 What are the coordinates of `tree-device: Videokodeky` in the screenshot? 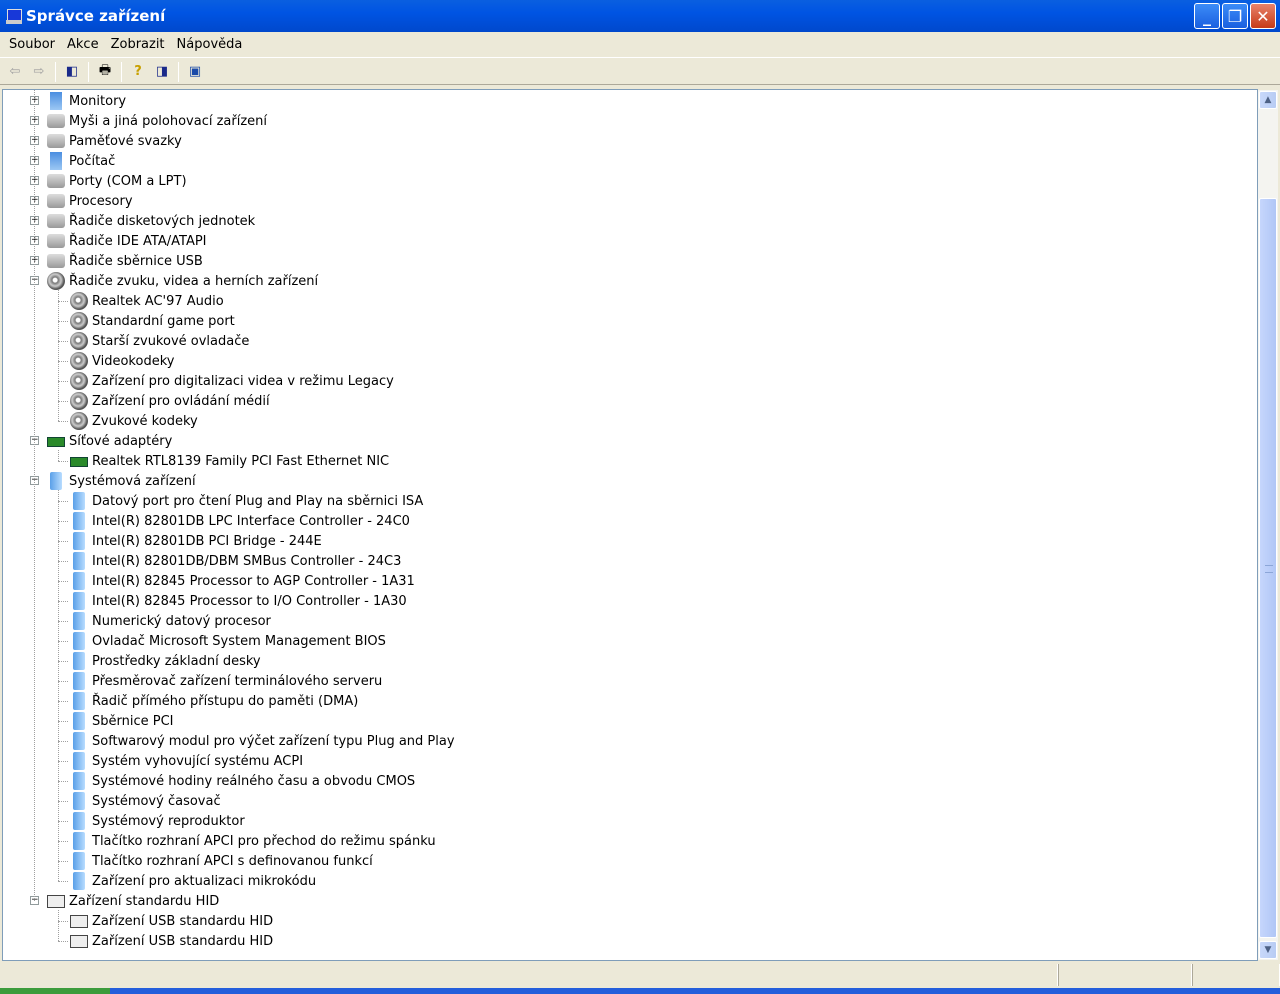 It's located at (122, 361).